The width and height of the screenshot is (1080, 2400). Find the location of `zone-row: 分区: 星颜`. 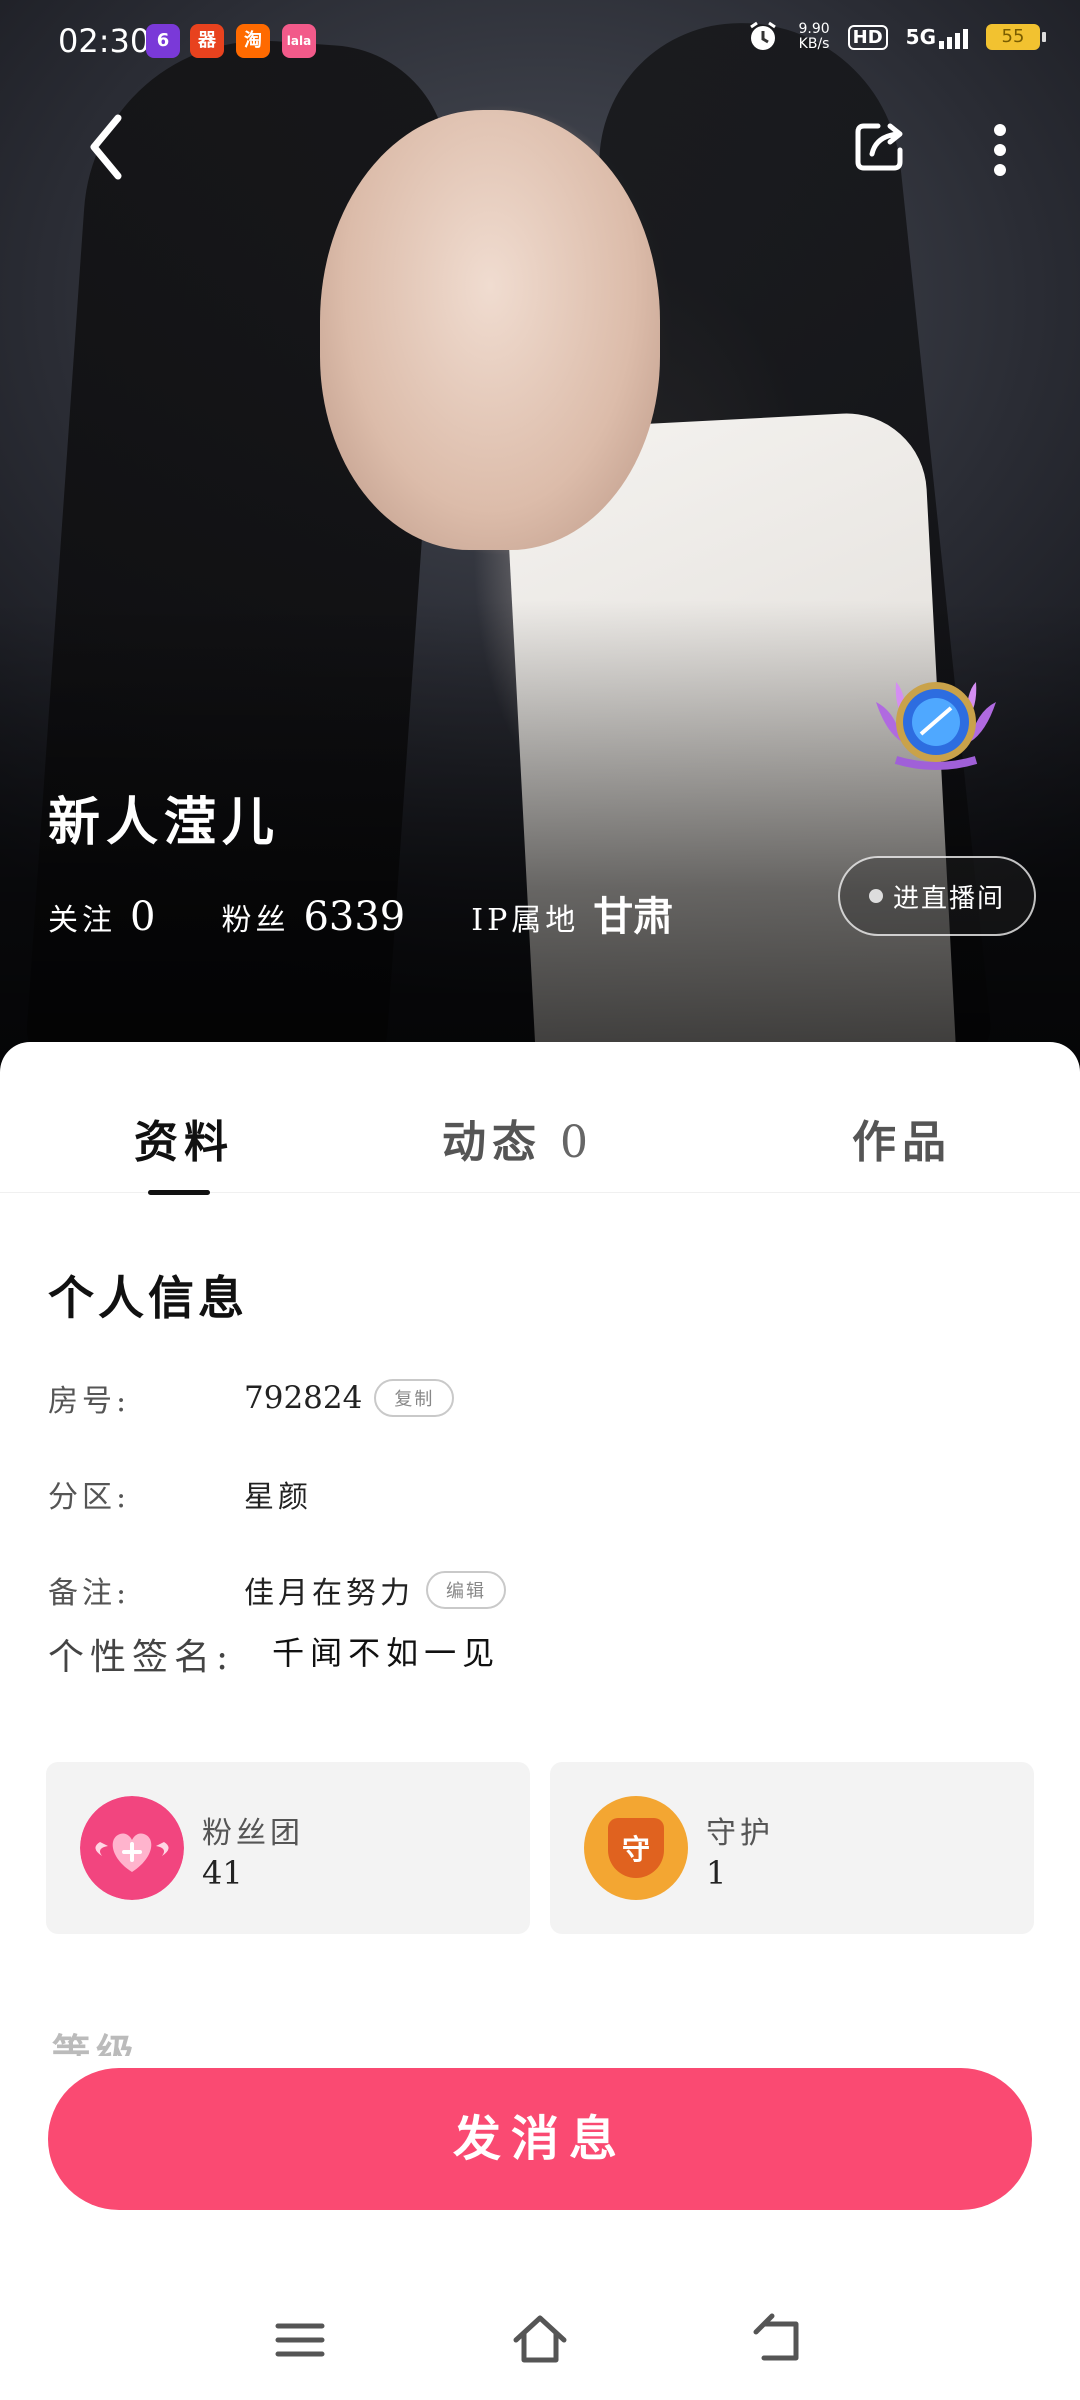

zone-row: 分区: 星颜 is located at coordinates (180, 1494).